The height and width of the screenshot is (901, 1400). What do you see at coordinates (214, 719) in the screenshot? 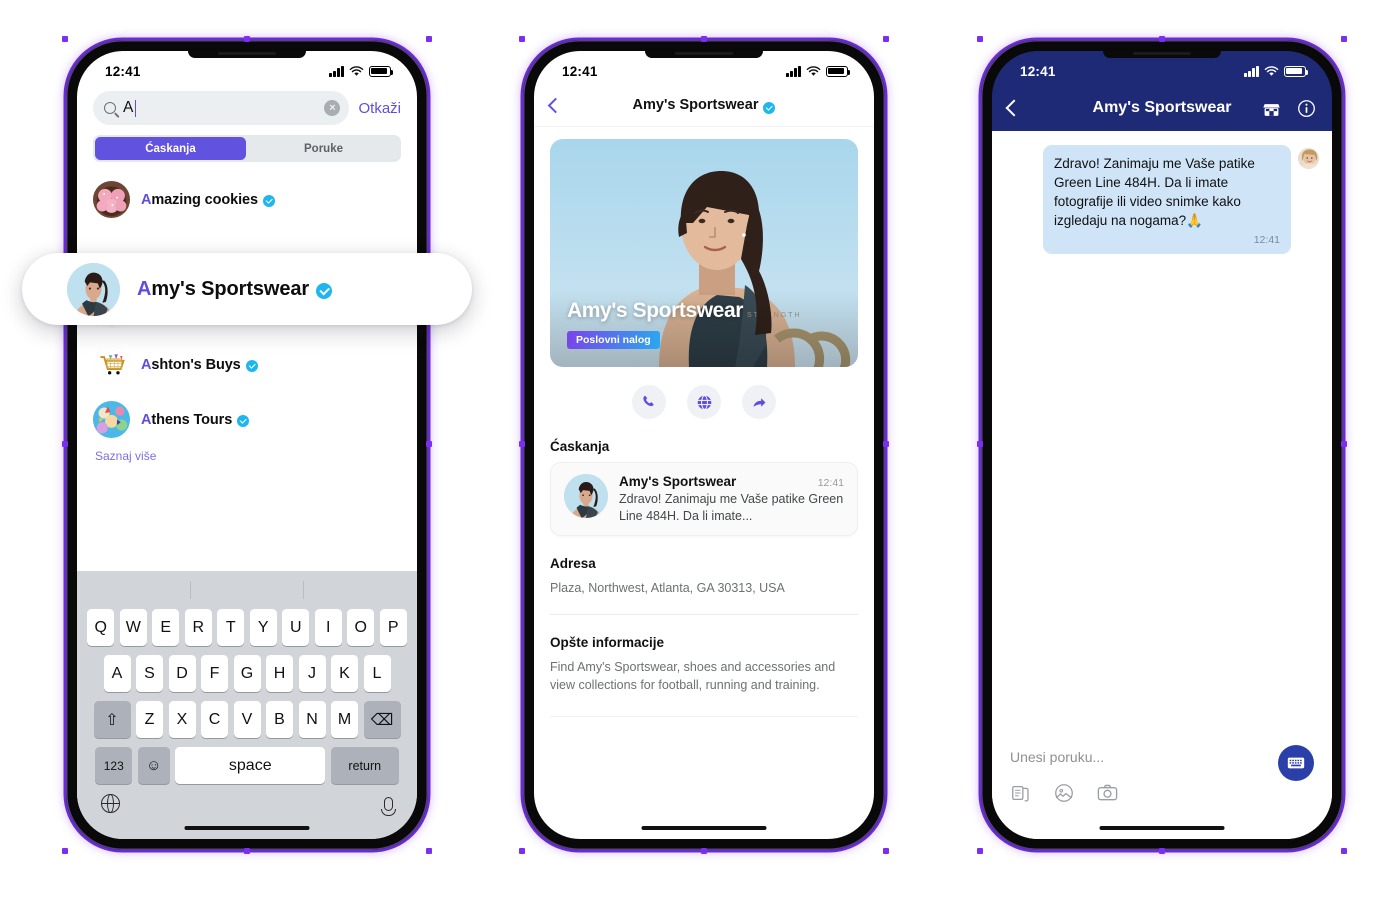
I see `key-c: C` at bounding box center [214, 719].